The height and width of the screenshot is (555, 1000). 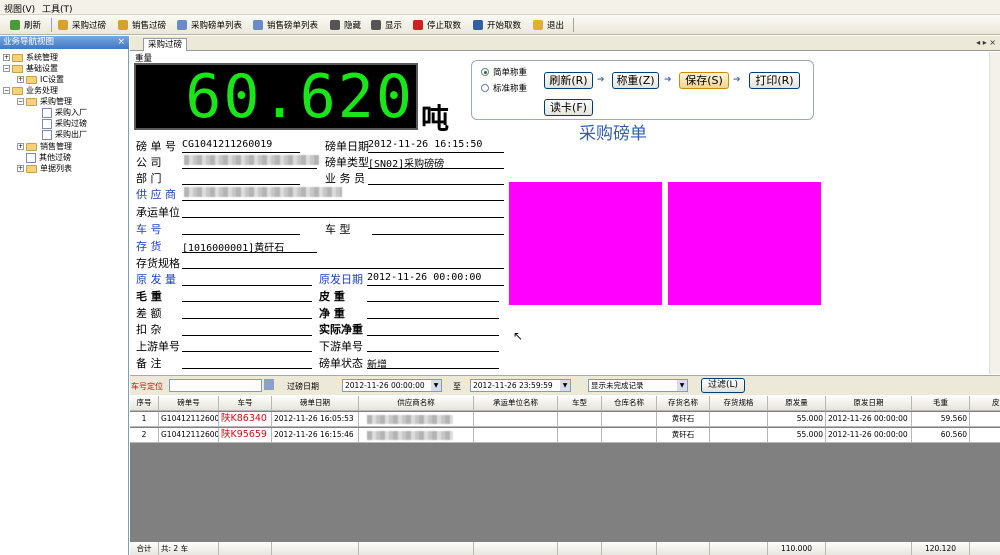 What do you see at coordinates (57, 8) in the screenshot?
I see `menu-tools: 工具(T)` at bounding box center [57, 8].